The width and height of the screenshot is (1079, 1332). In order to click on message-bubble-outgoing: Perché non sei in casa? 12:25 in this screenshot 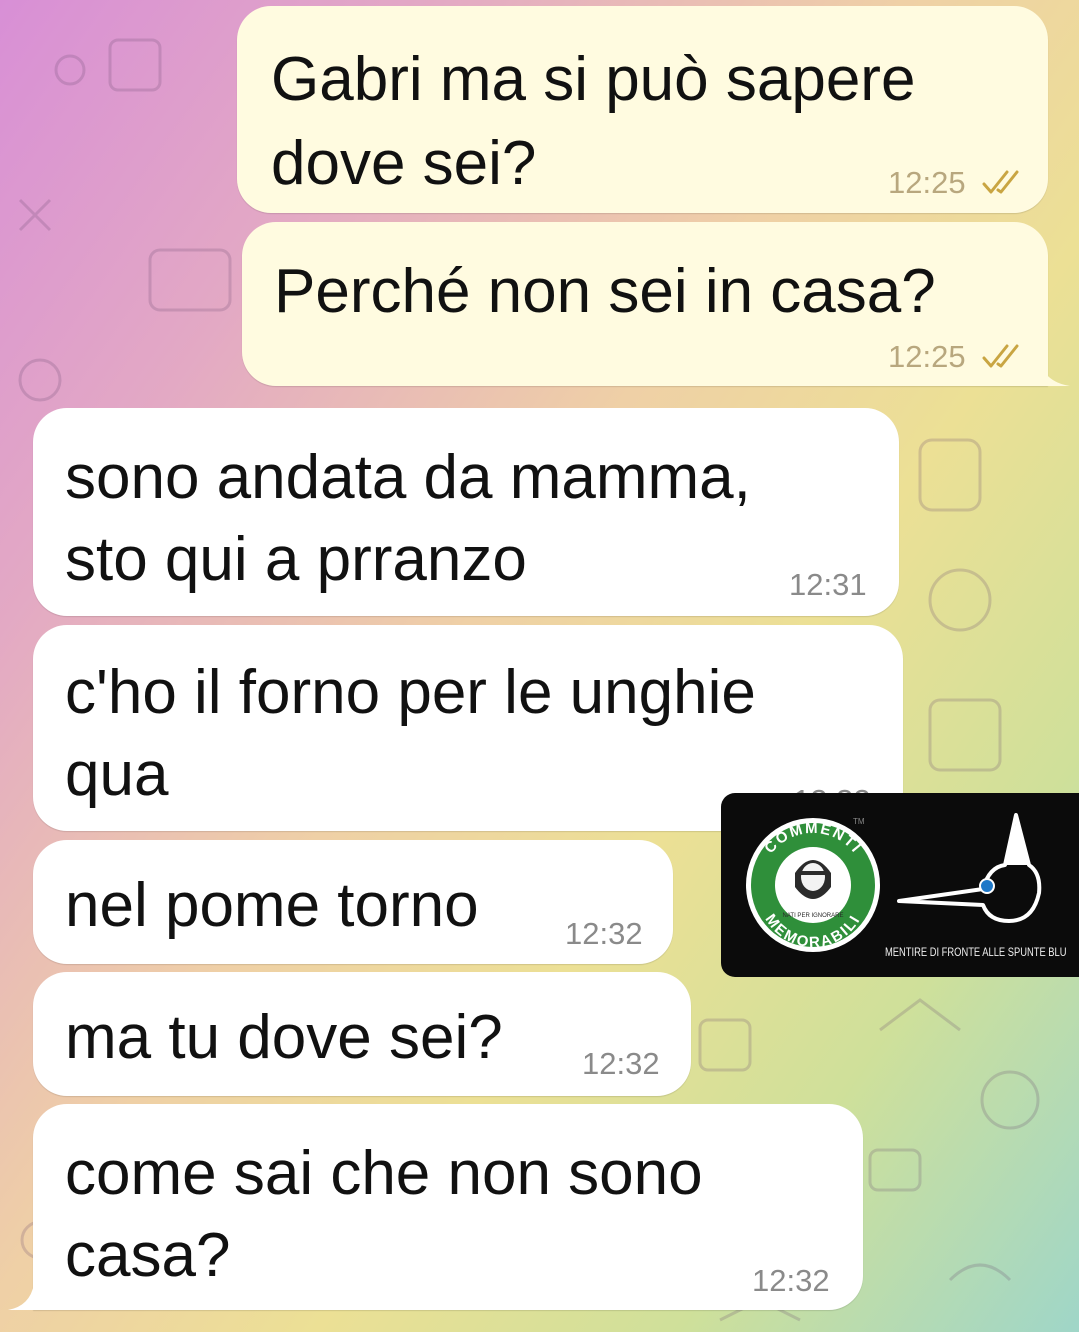, I will do `click(645, 304)`.